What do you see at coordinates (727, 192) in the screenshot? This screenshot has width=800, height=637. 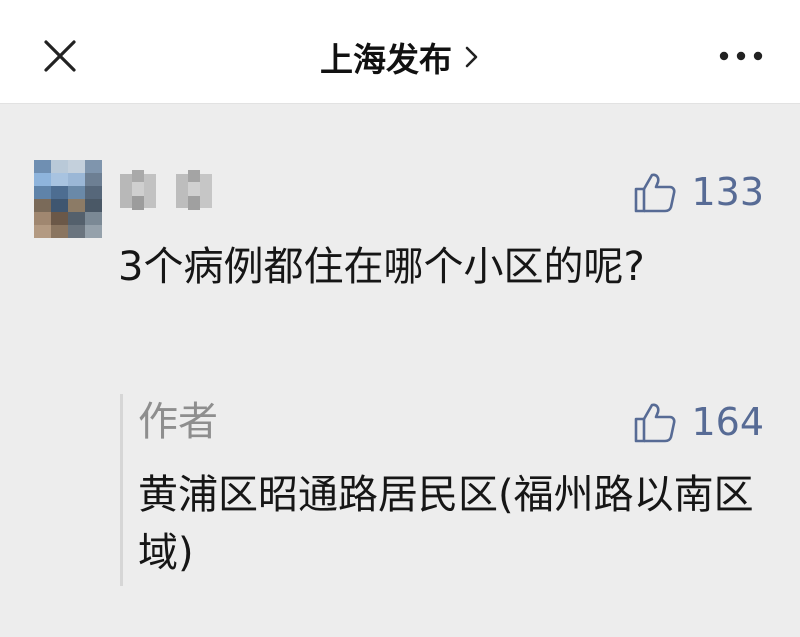 I see `comment-like-count: 133` at bounding box center [727, 192].